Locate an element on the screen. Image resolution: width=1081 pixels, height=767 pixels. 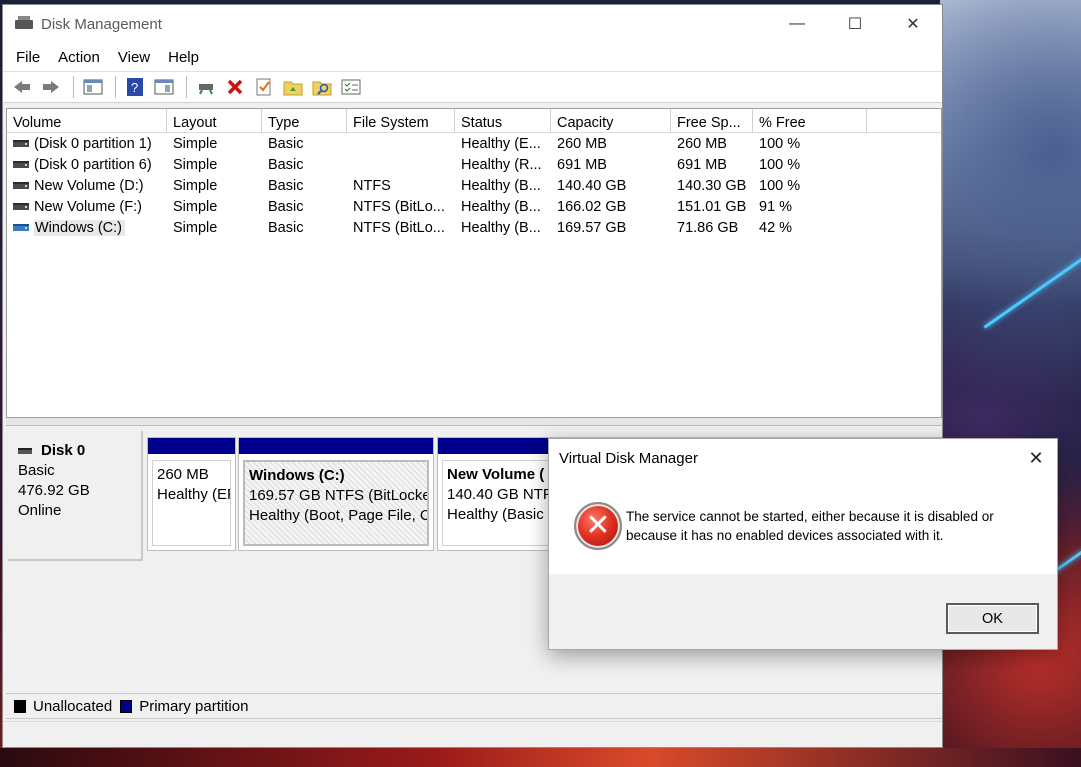
toolbar: ? is located at coordinates (472, 87).